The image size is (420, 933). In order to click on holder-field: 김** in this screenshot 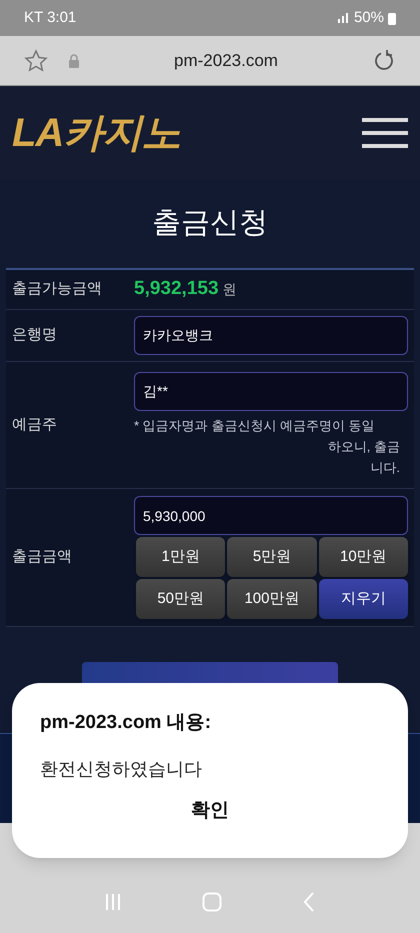, I will do `click(271, 391)`.